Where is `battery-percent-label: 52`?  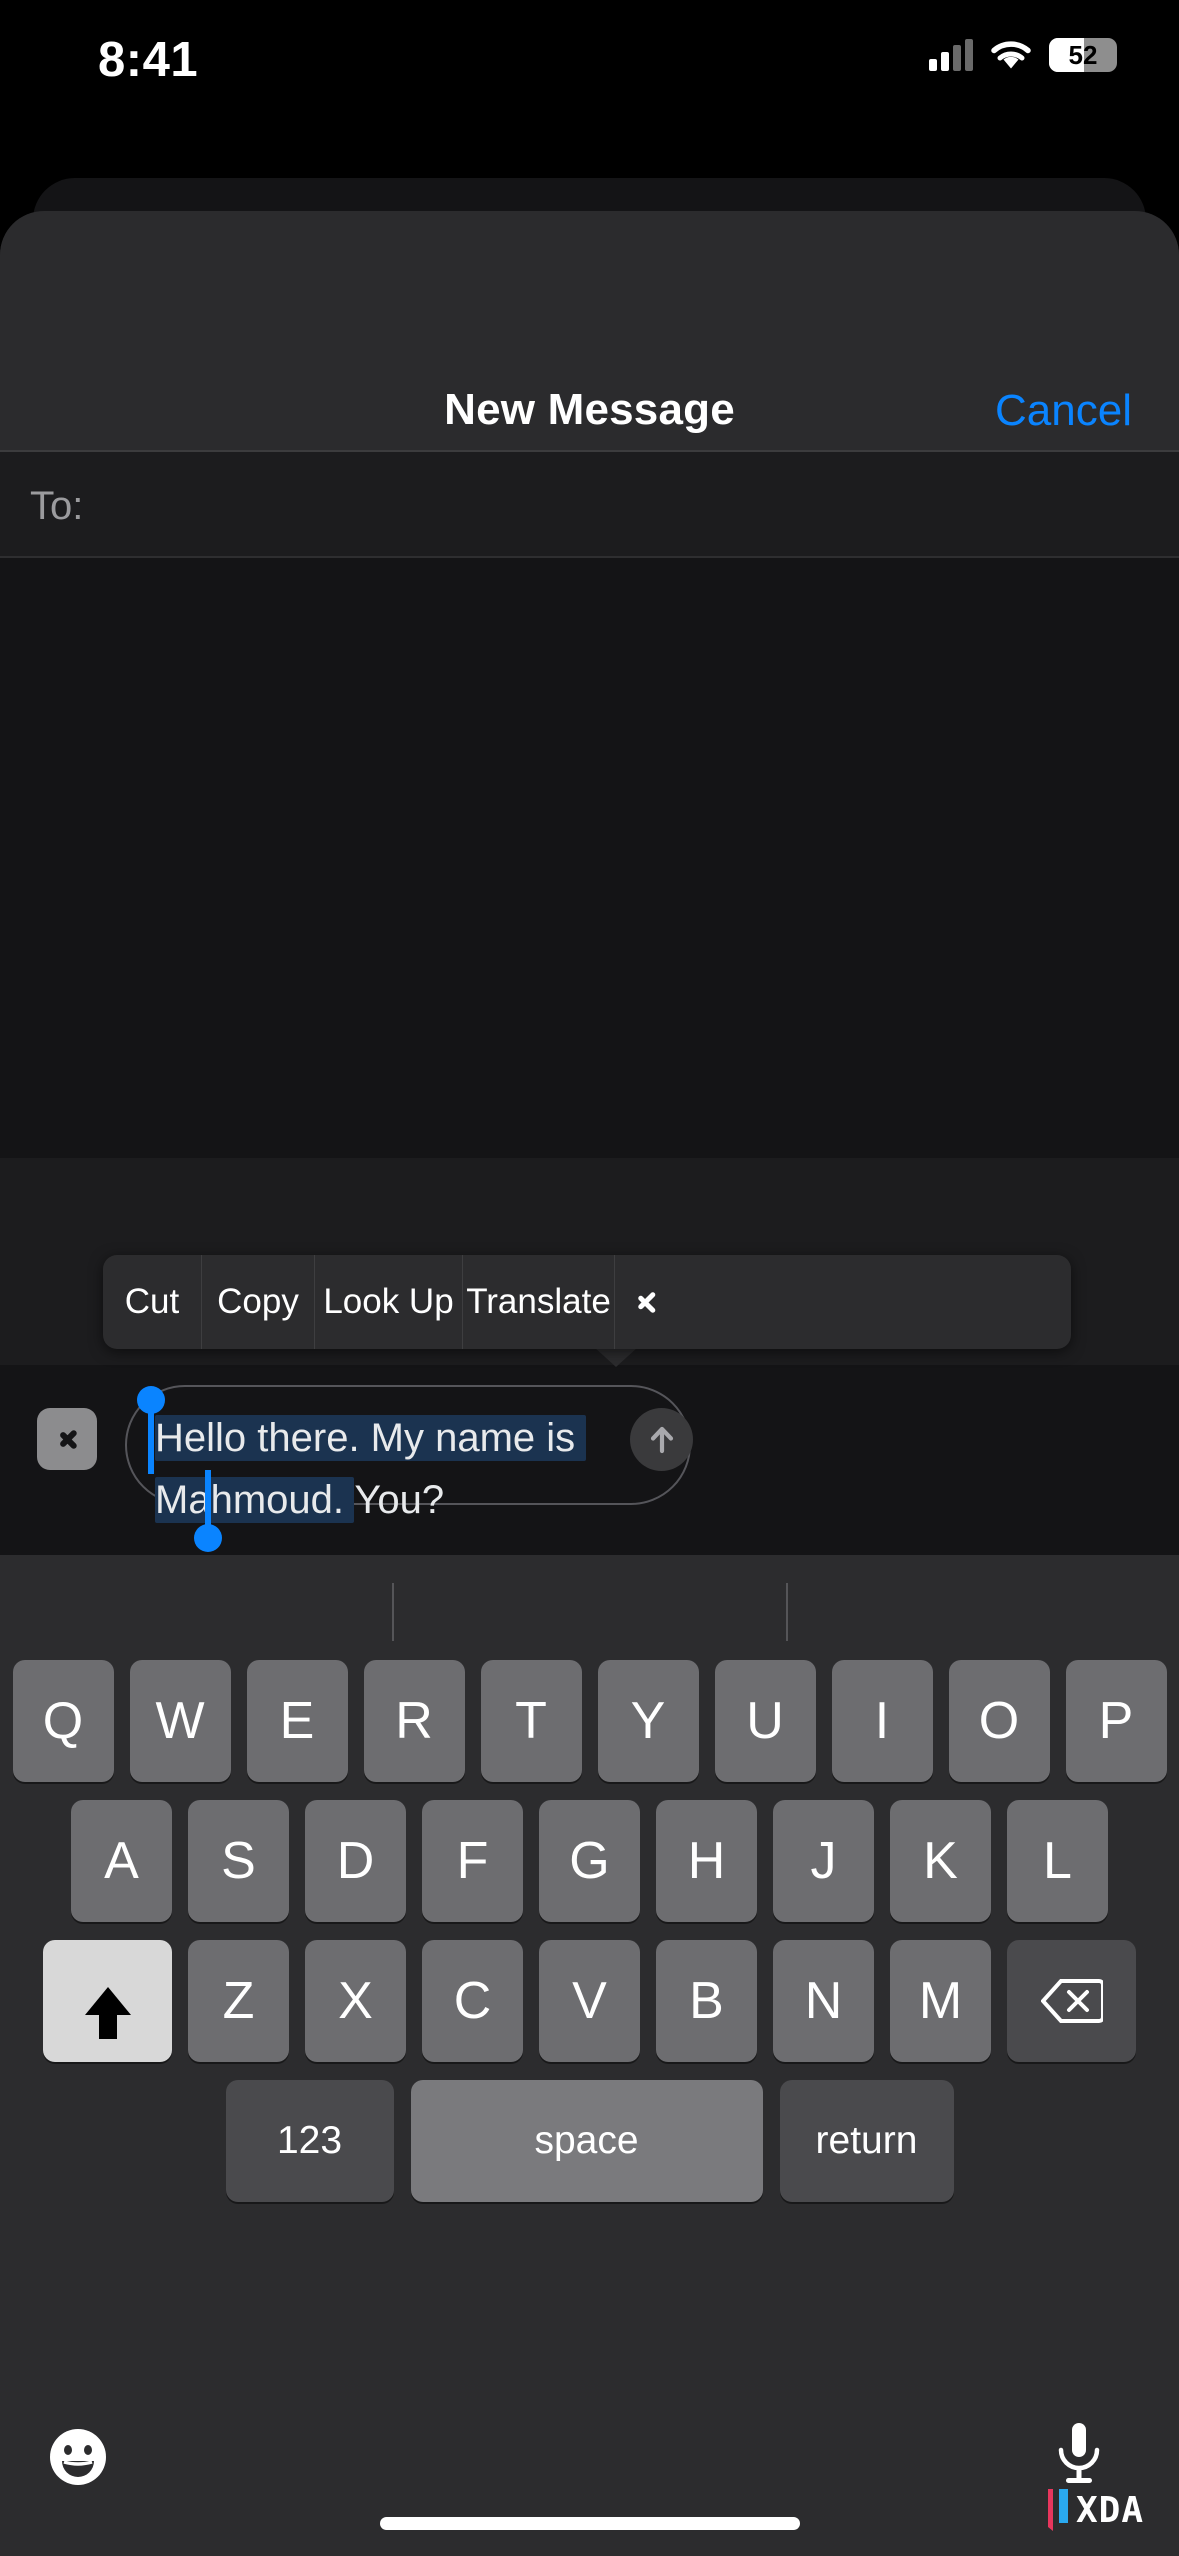 battery-percent-label: 52 is located at coordinates (1083, 54).